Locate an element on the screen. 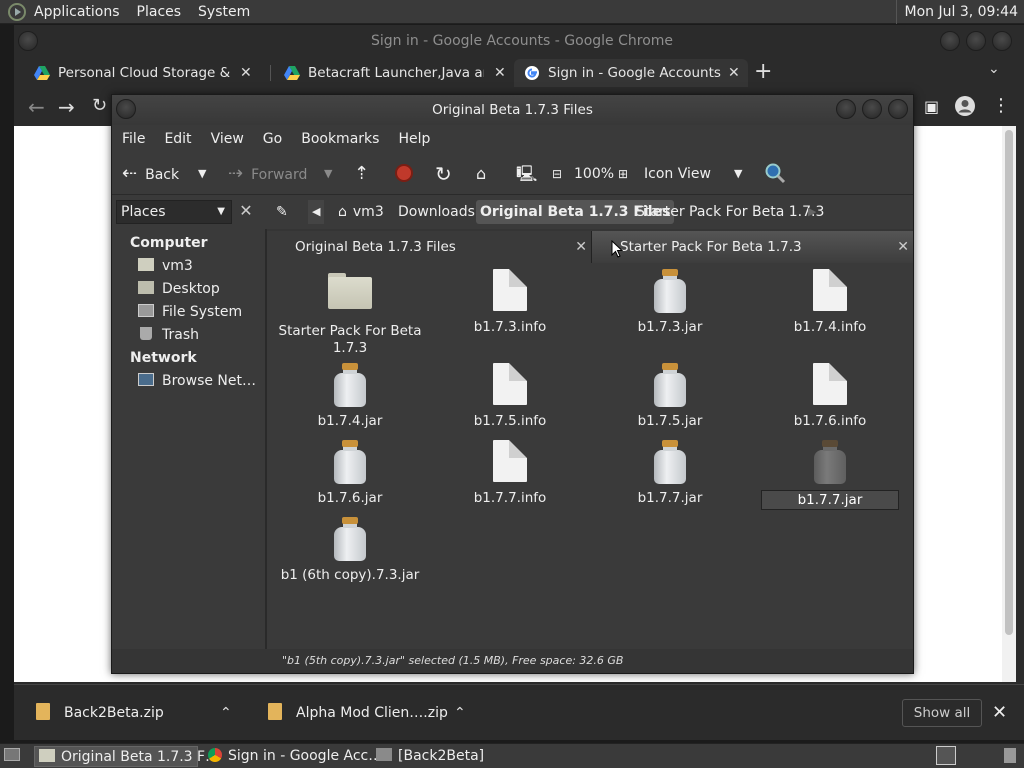 This screenshot has height=768, width=1024. menu-edit: Edit is located at coordinates (177, 139).